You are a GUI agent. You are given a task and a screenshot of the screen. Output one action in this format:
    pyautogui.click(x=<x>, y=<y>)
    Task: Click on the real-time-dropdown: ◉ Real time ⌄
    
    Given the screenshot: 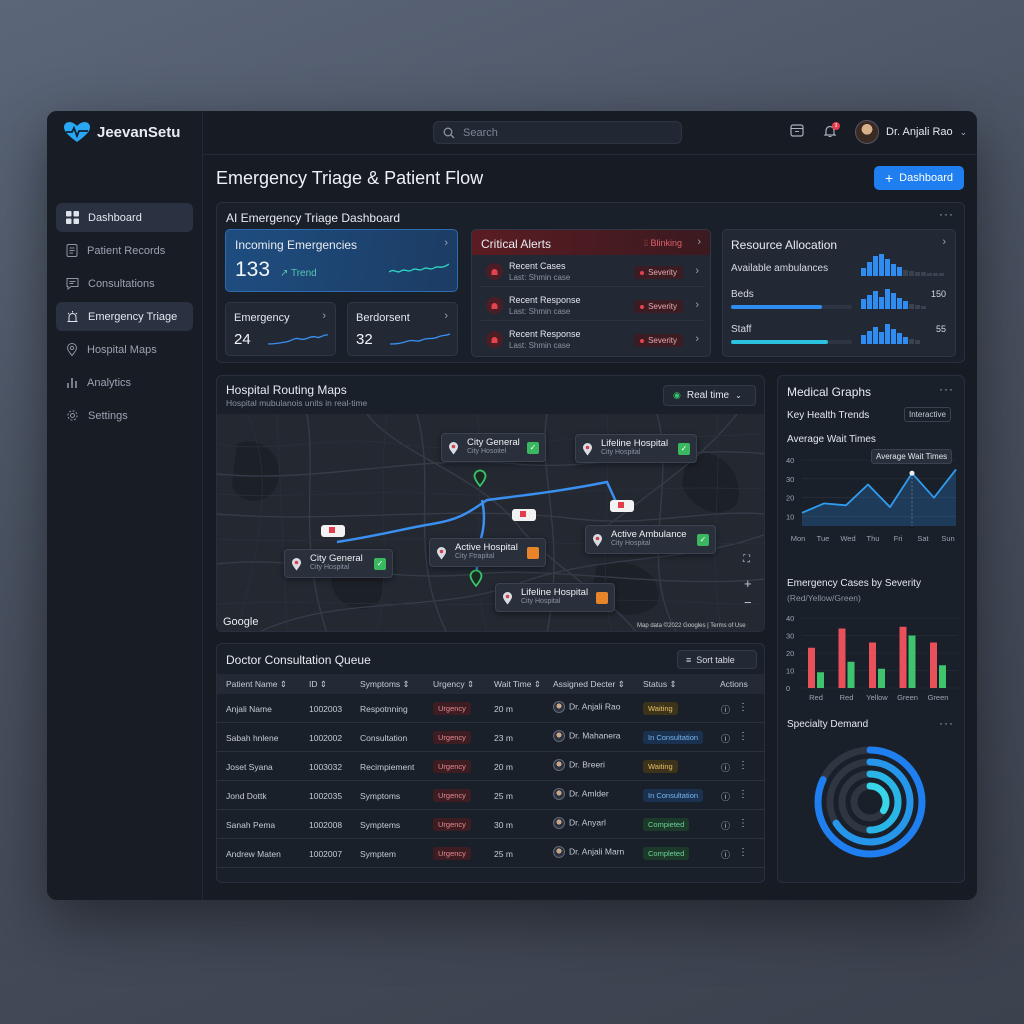 What is the action you would take?
    pyautogui.click(x=709, y=395)
    